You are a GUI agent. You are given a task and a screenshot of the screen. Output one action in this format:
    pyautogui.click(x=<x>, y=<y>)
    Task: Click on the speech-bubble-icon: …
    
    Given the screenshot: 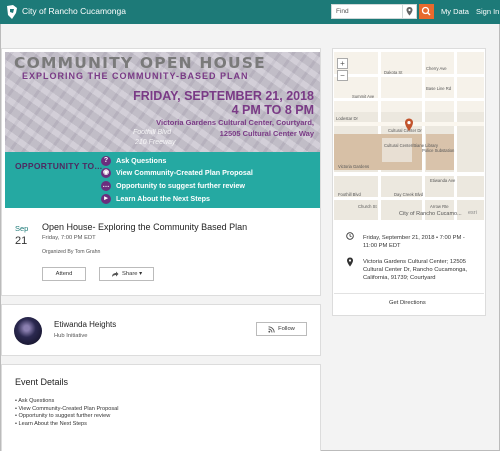 What is the action you would take?
    pyautogui.click(x=106, y=185)
    